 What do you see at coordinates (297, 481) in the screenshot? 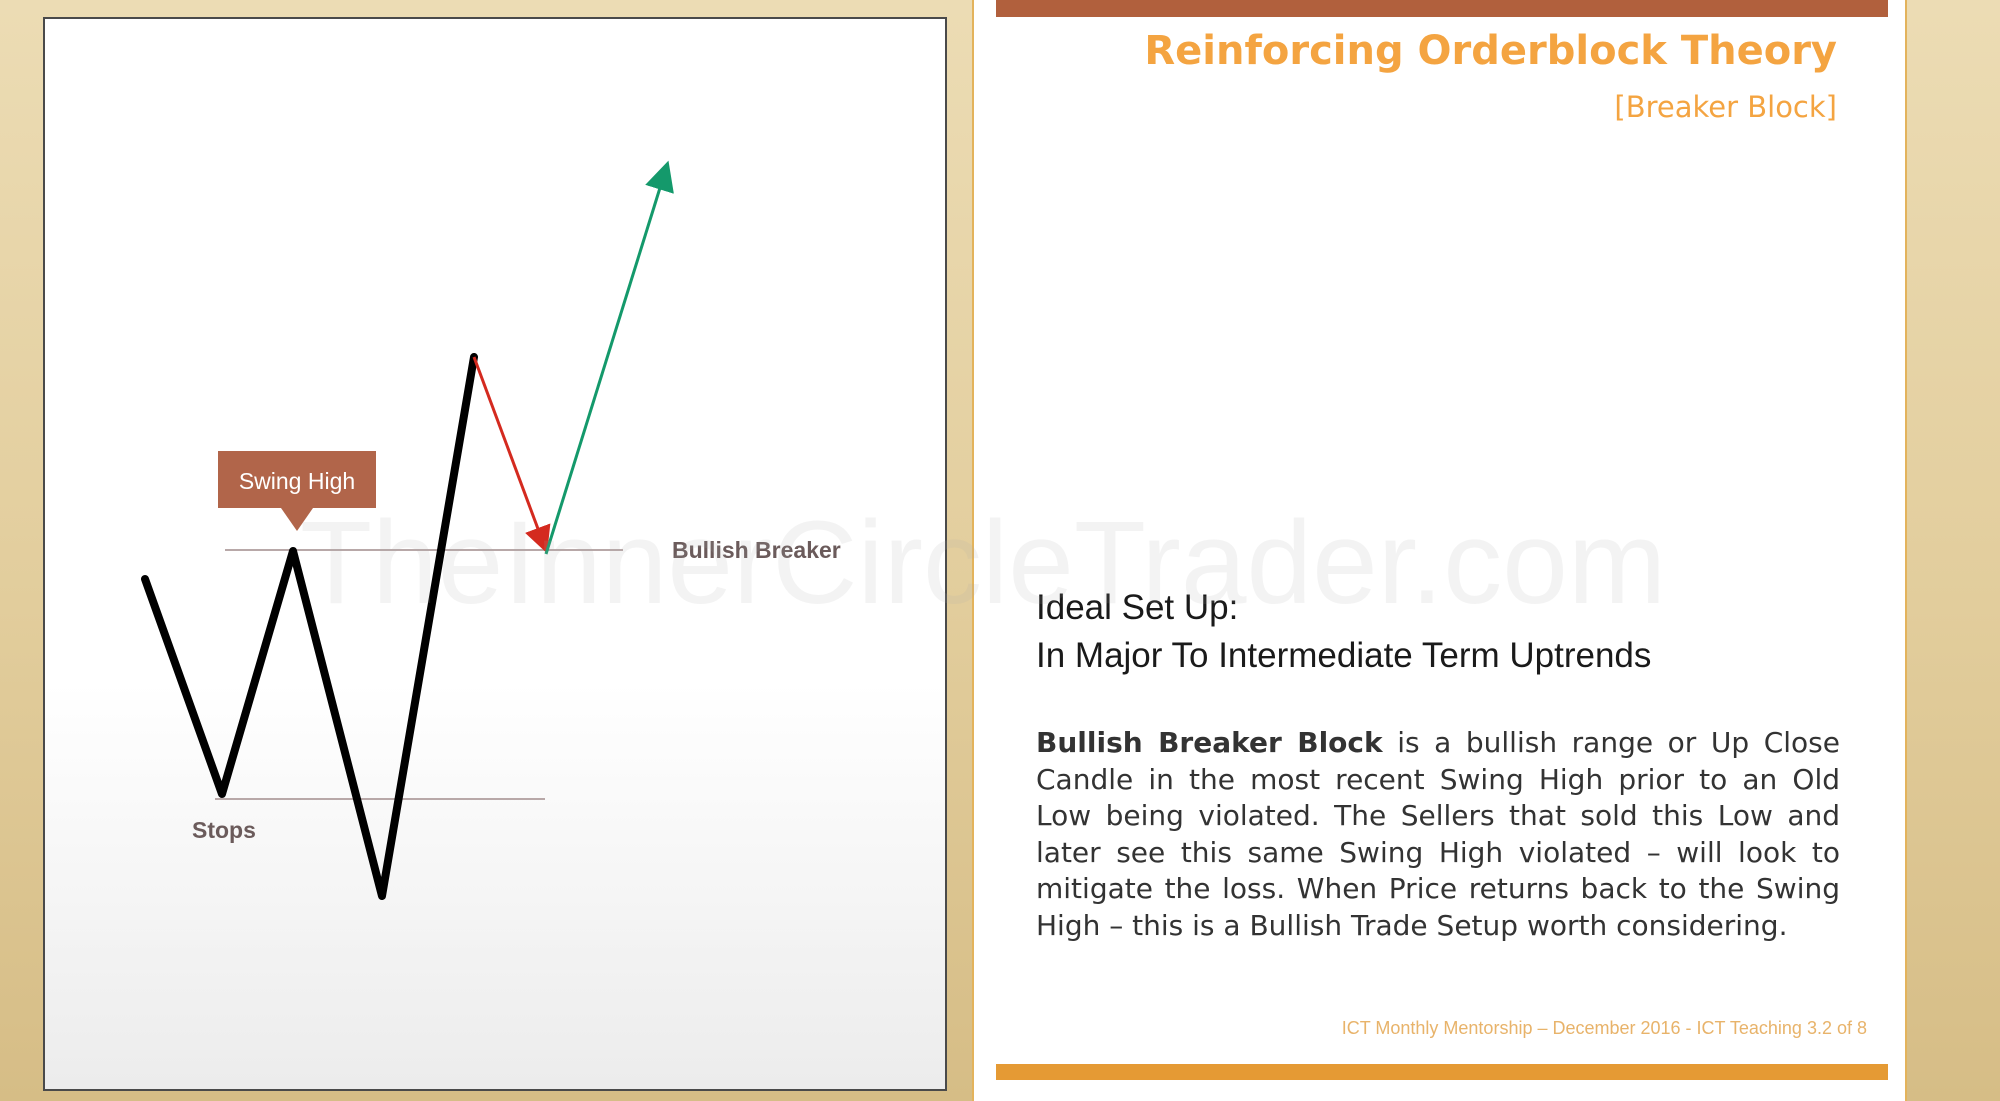
I see `swing-high-label: Swing High` at bounding box center [297, 481].